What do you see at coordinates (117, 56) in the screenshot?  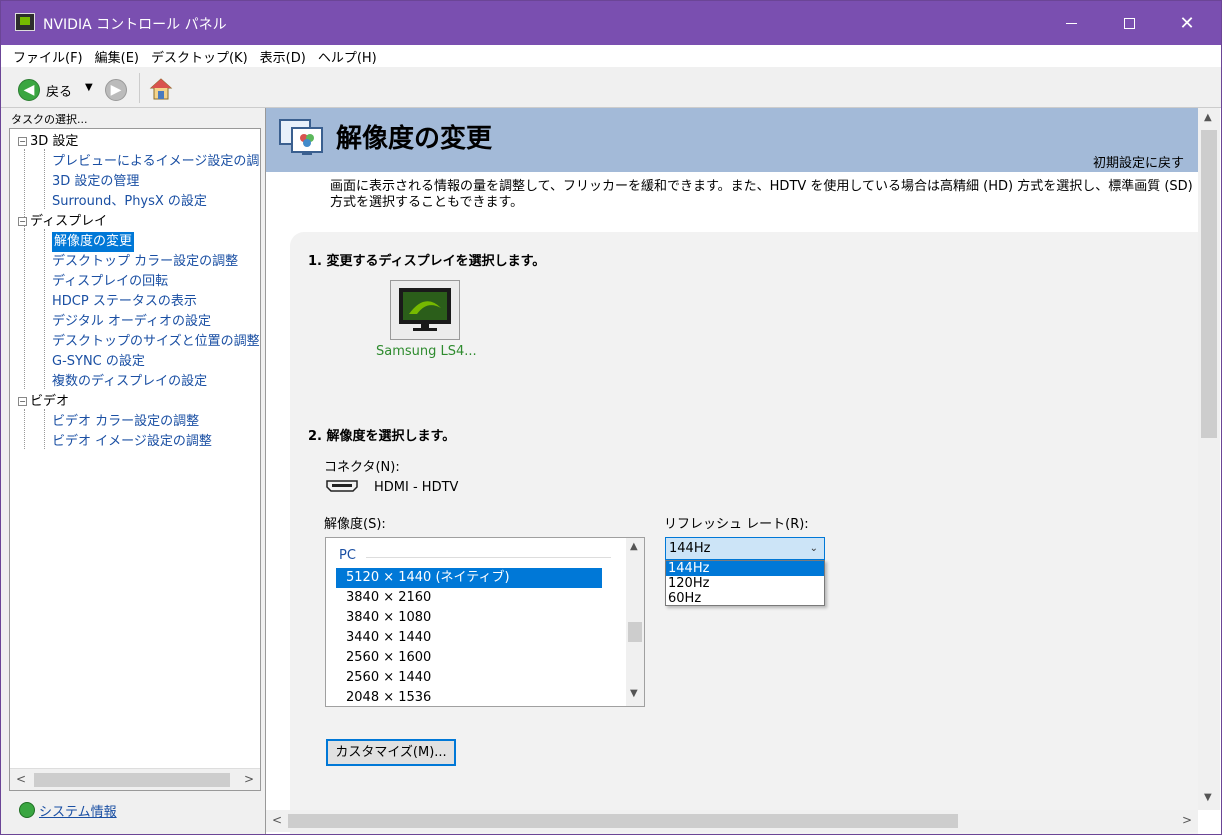 I see `menu-edit: 編集(E)` at bounding box center [117, 56].